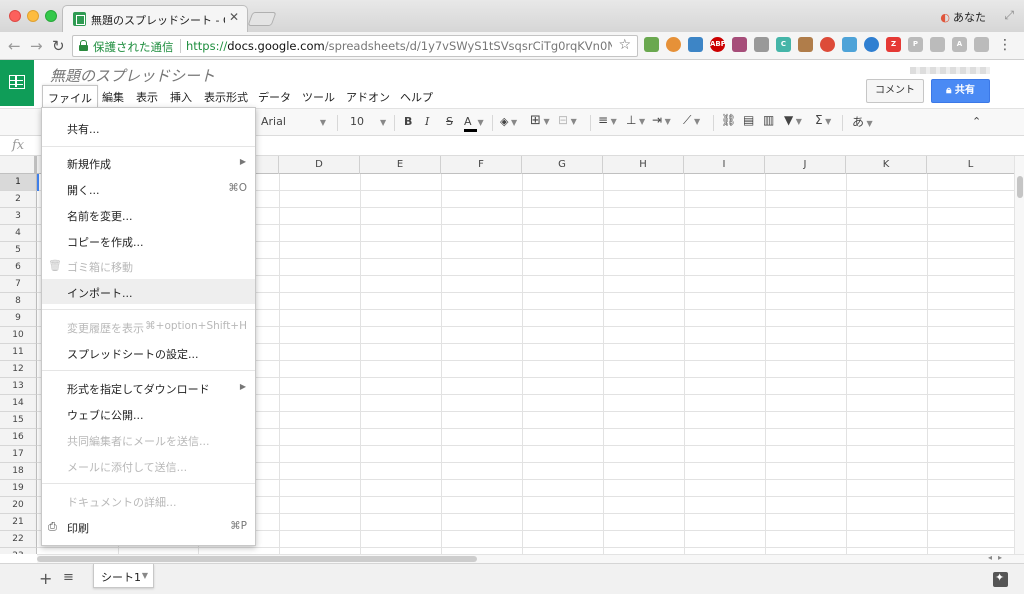 The image size is (1024, 594). What do you see at coordinates (36, 46) in the screenshot?
I see `forward-icon: →` at bounding box center [36, 46].